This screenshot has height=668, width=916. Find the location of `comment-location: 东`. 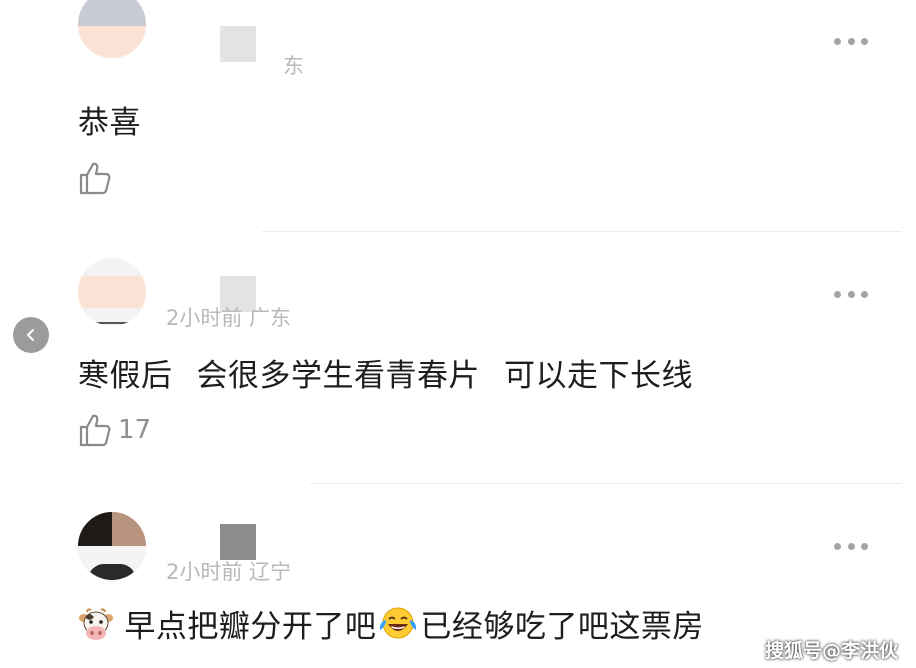

comment-location: 东 is located at coordinates (293, 66).